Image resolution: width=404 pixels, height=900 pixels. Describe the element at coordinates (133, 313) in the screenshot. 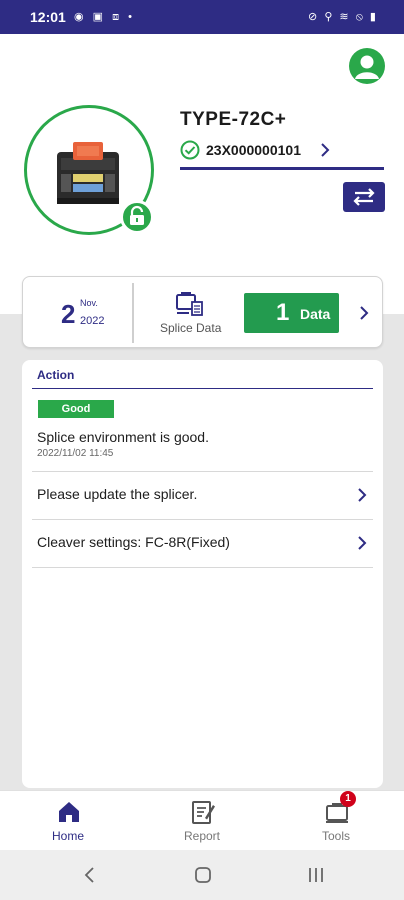

I see `summary-divider` at that location.